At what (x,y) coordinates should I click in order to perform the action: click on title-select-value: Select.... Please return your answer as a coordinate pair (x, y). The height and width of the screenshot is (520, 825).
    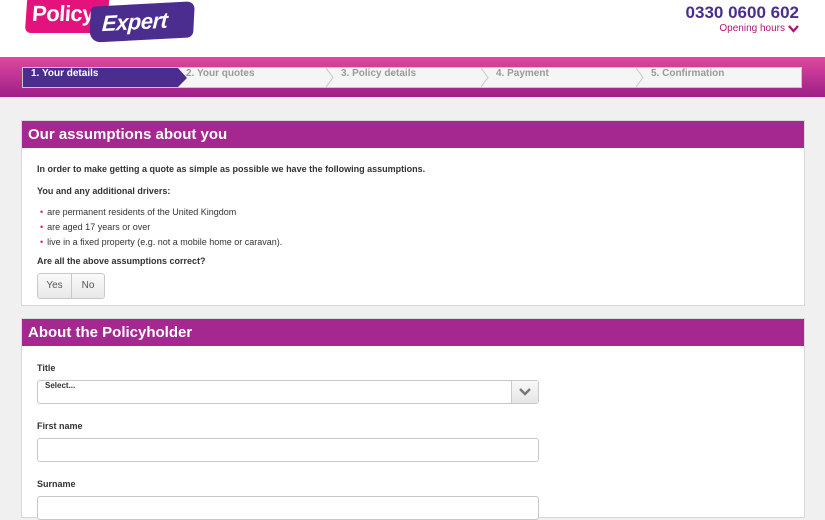
    Looking at the image, I should click on (60, 385).